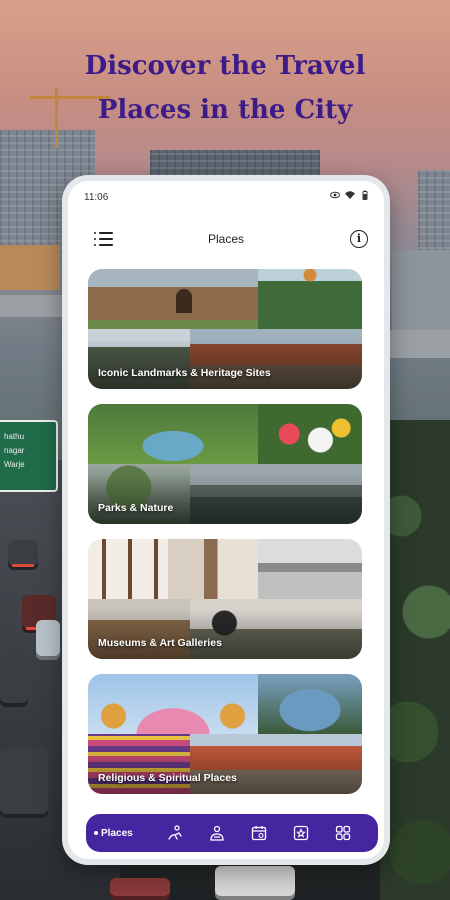 The height and width of the screenshot is (900, 450). I want to click on gallery-icon, so click(301, 833).